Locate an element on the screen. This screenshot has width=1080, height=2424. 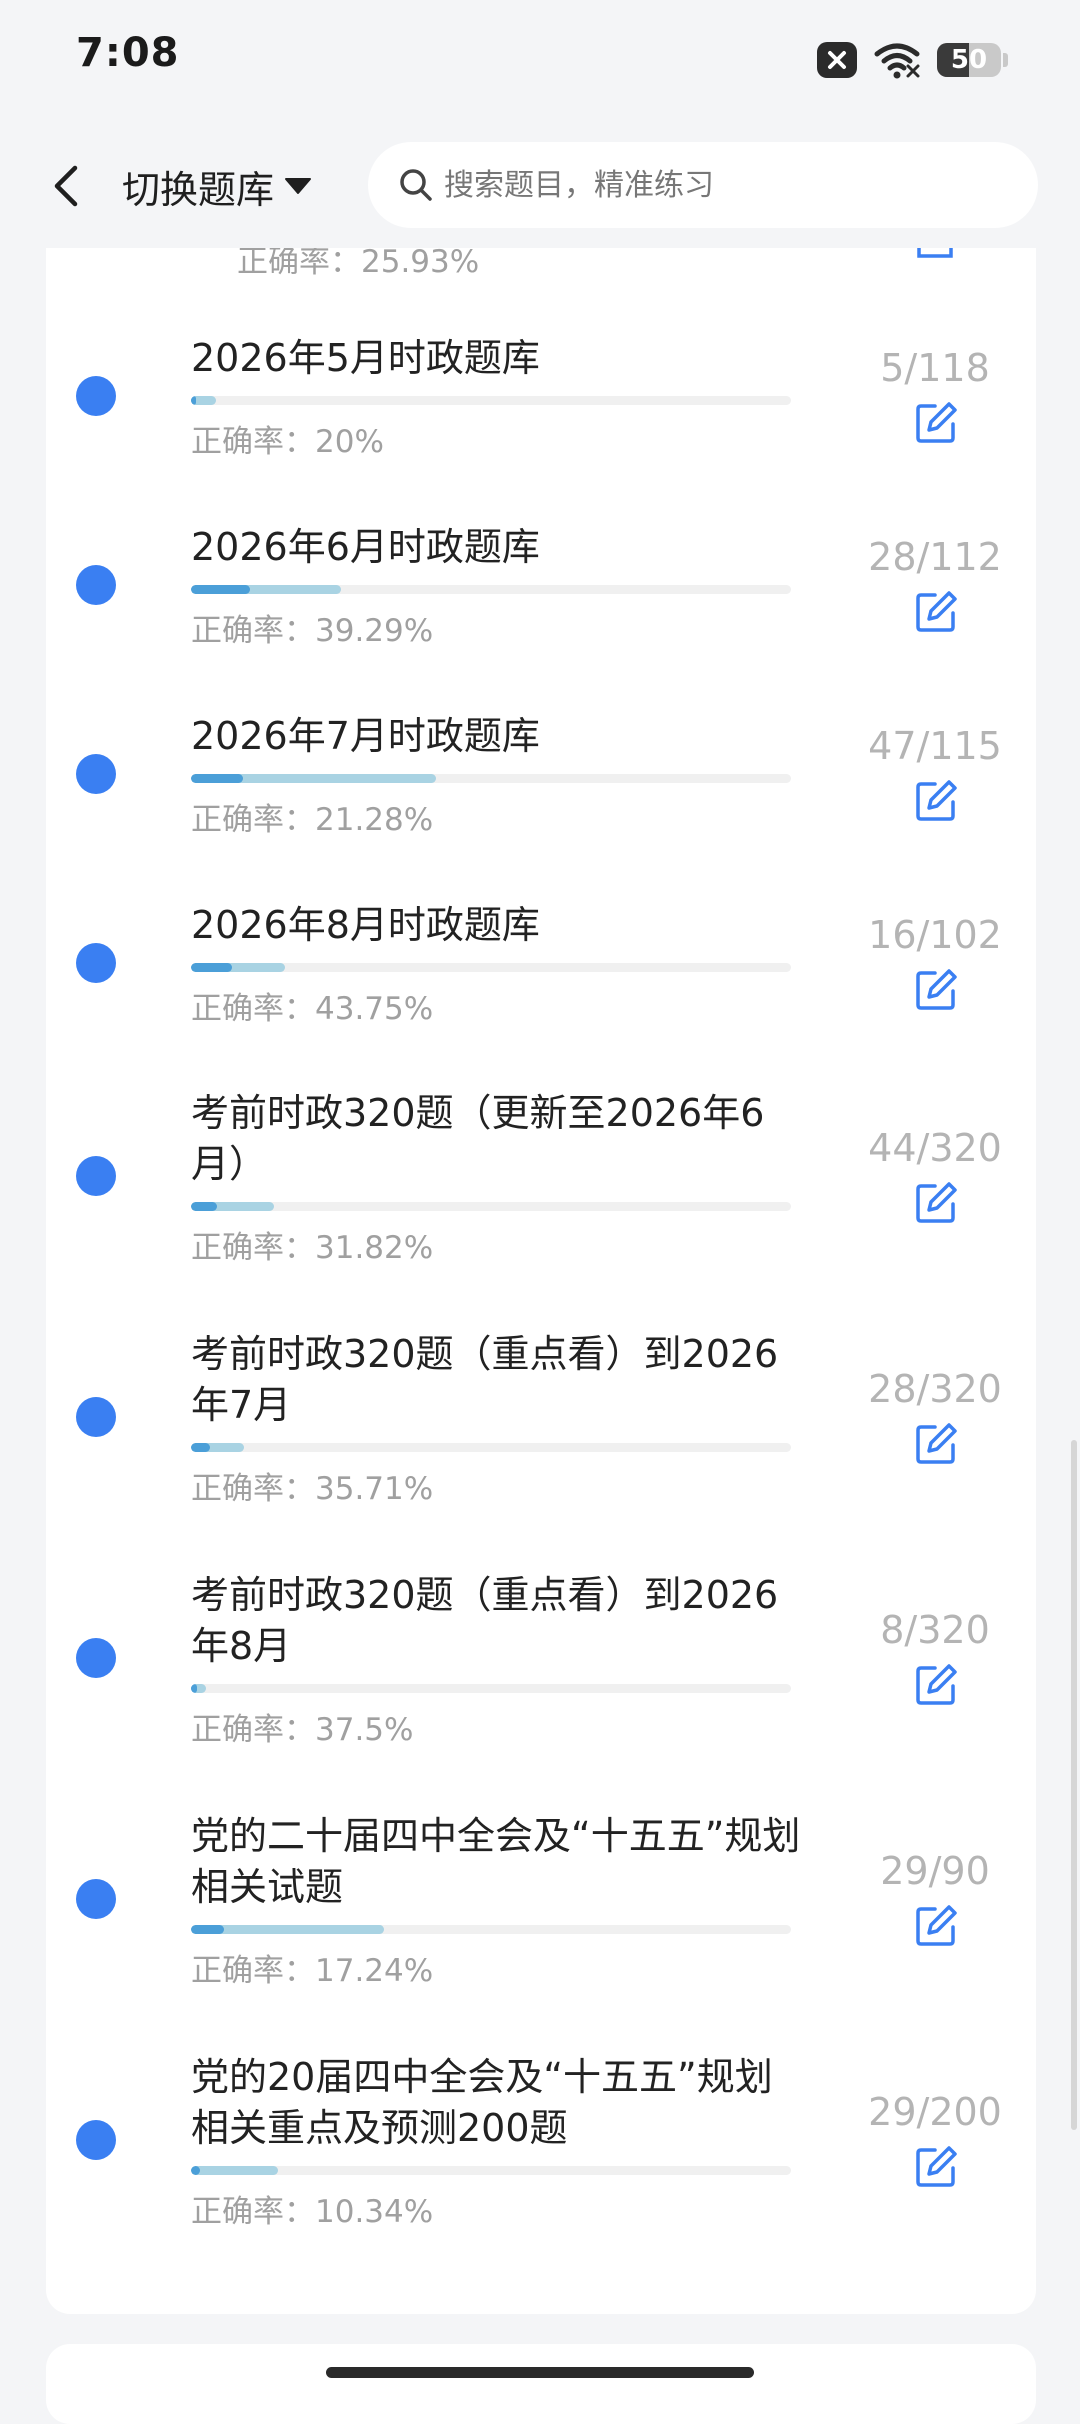
accuracy-label: 正确率：21.28% is located at coordinates (312, 820).